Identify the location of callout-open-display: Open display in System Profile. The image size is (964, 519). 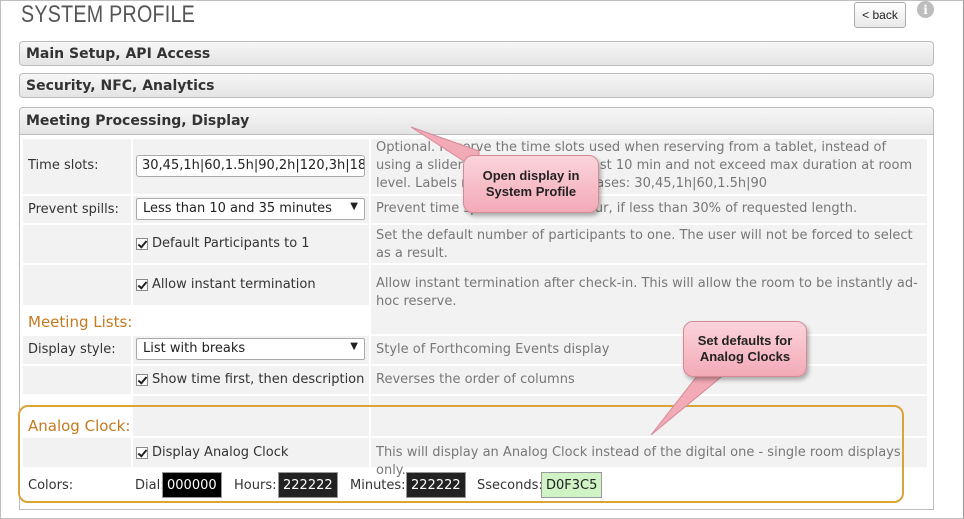
(531, 184).